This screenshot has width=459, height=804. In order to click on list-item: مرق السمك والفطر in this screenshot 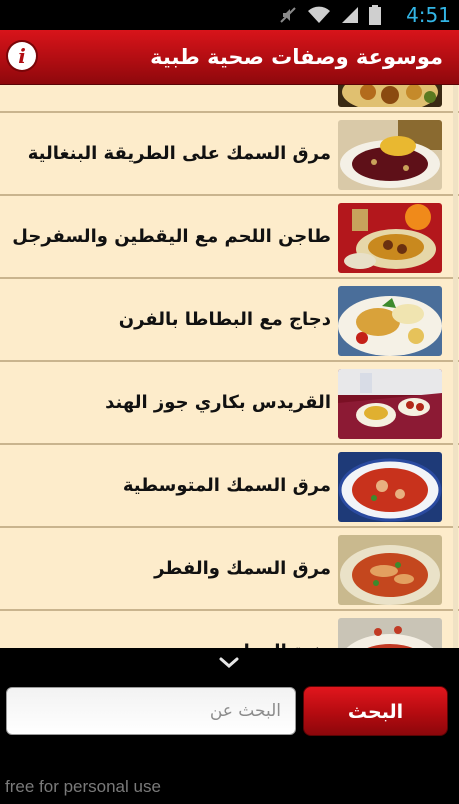, I will do `click(229, 569)`.